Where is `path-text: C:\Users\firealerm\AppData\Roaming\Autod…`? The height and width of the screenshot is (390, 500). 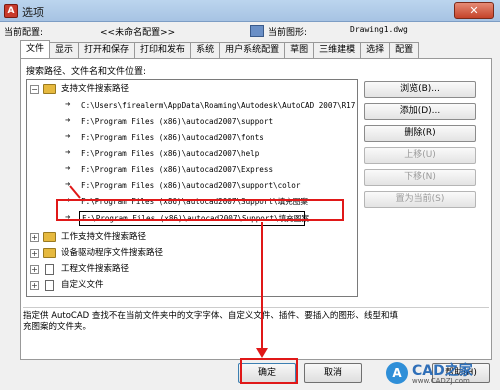 path-text: C:\Users\firealerm\AppData\Roaming\Autod… is located at coordinates (218, 105).